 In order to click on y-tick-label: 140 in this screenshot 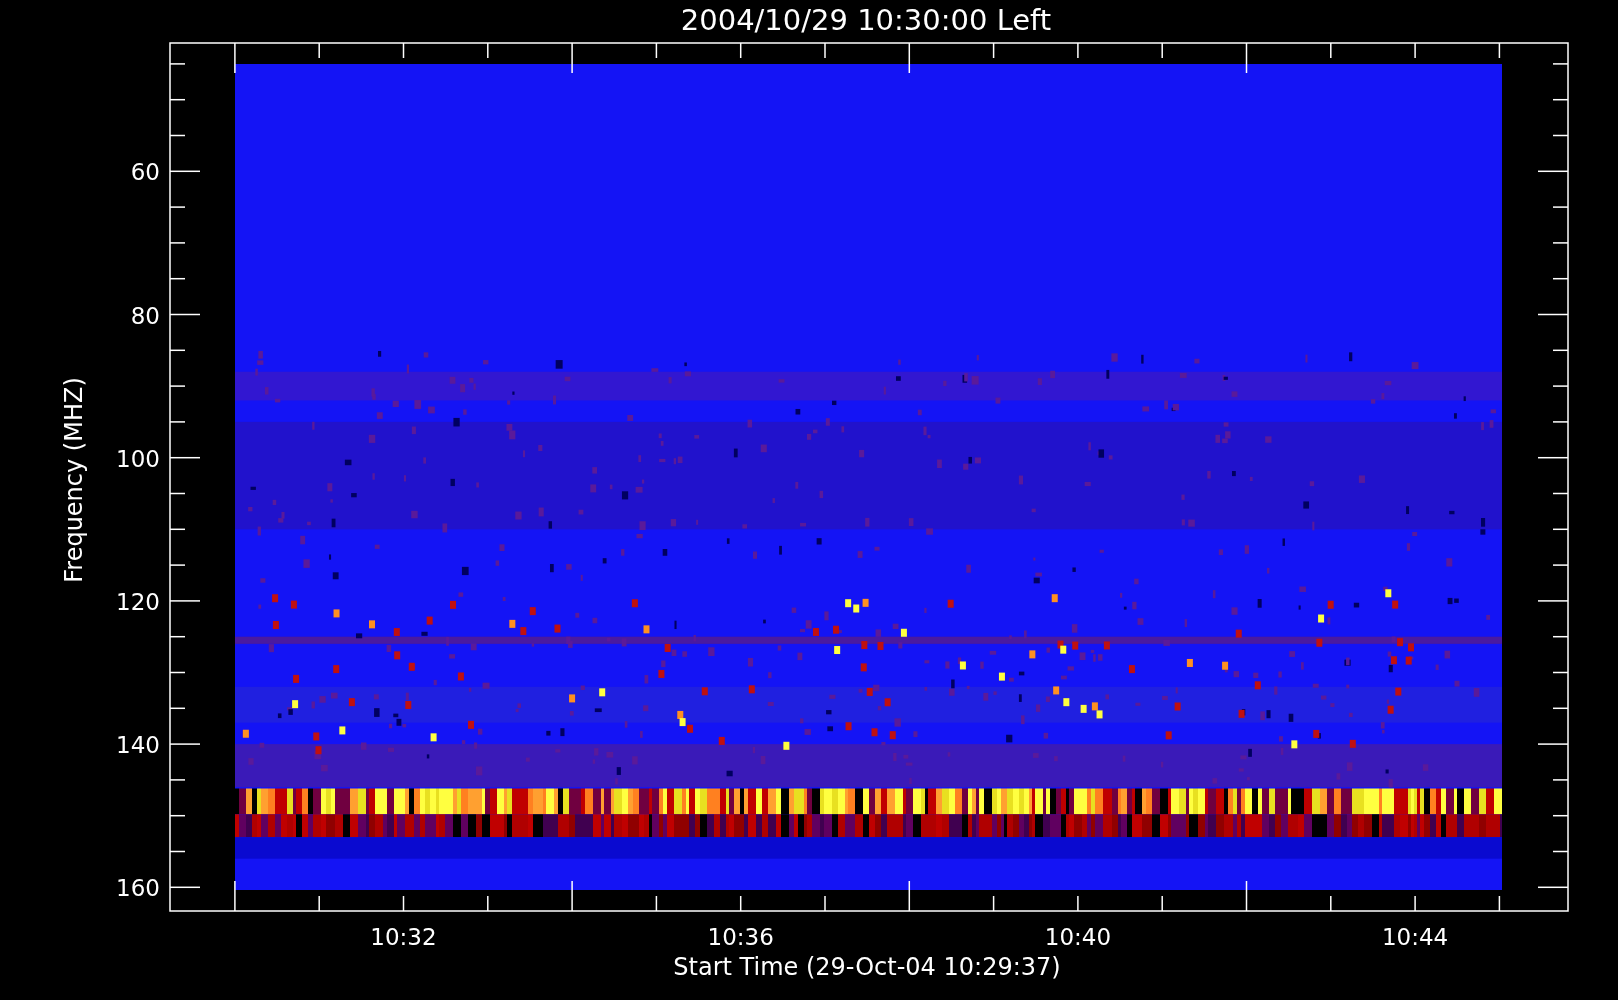, I will do `click(138, 745)`.